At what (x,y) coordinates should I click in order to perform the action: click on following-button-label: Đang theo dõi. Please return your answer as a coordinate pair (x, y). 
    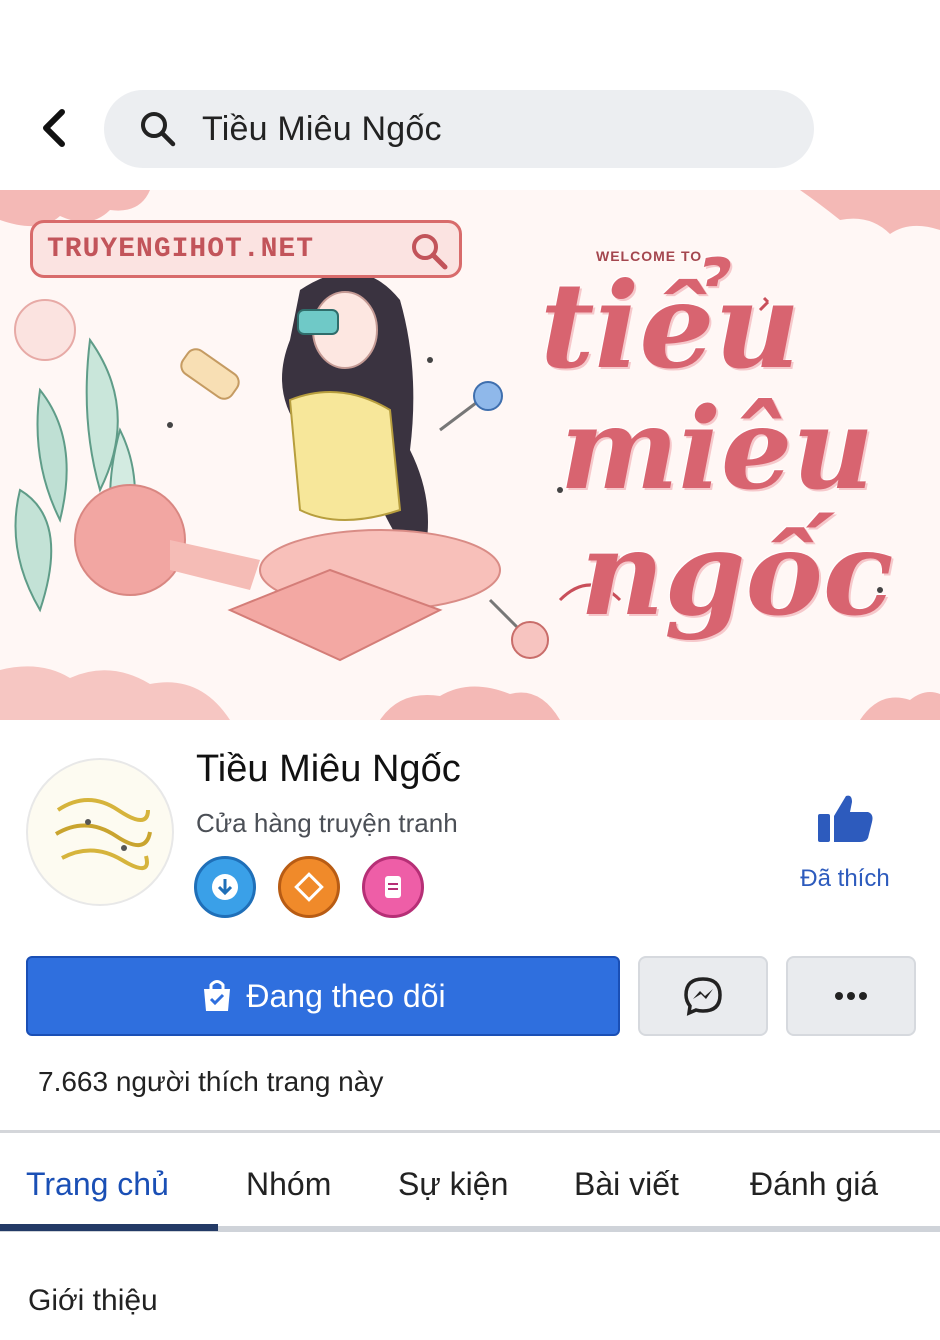
    Looking at the image, I should click on (346, 995).